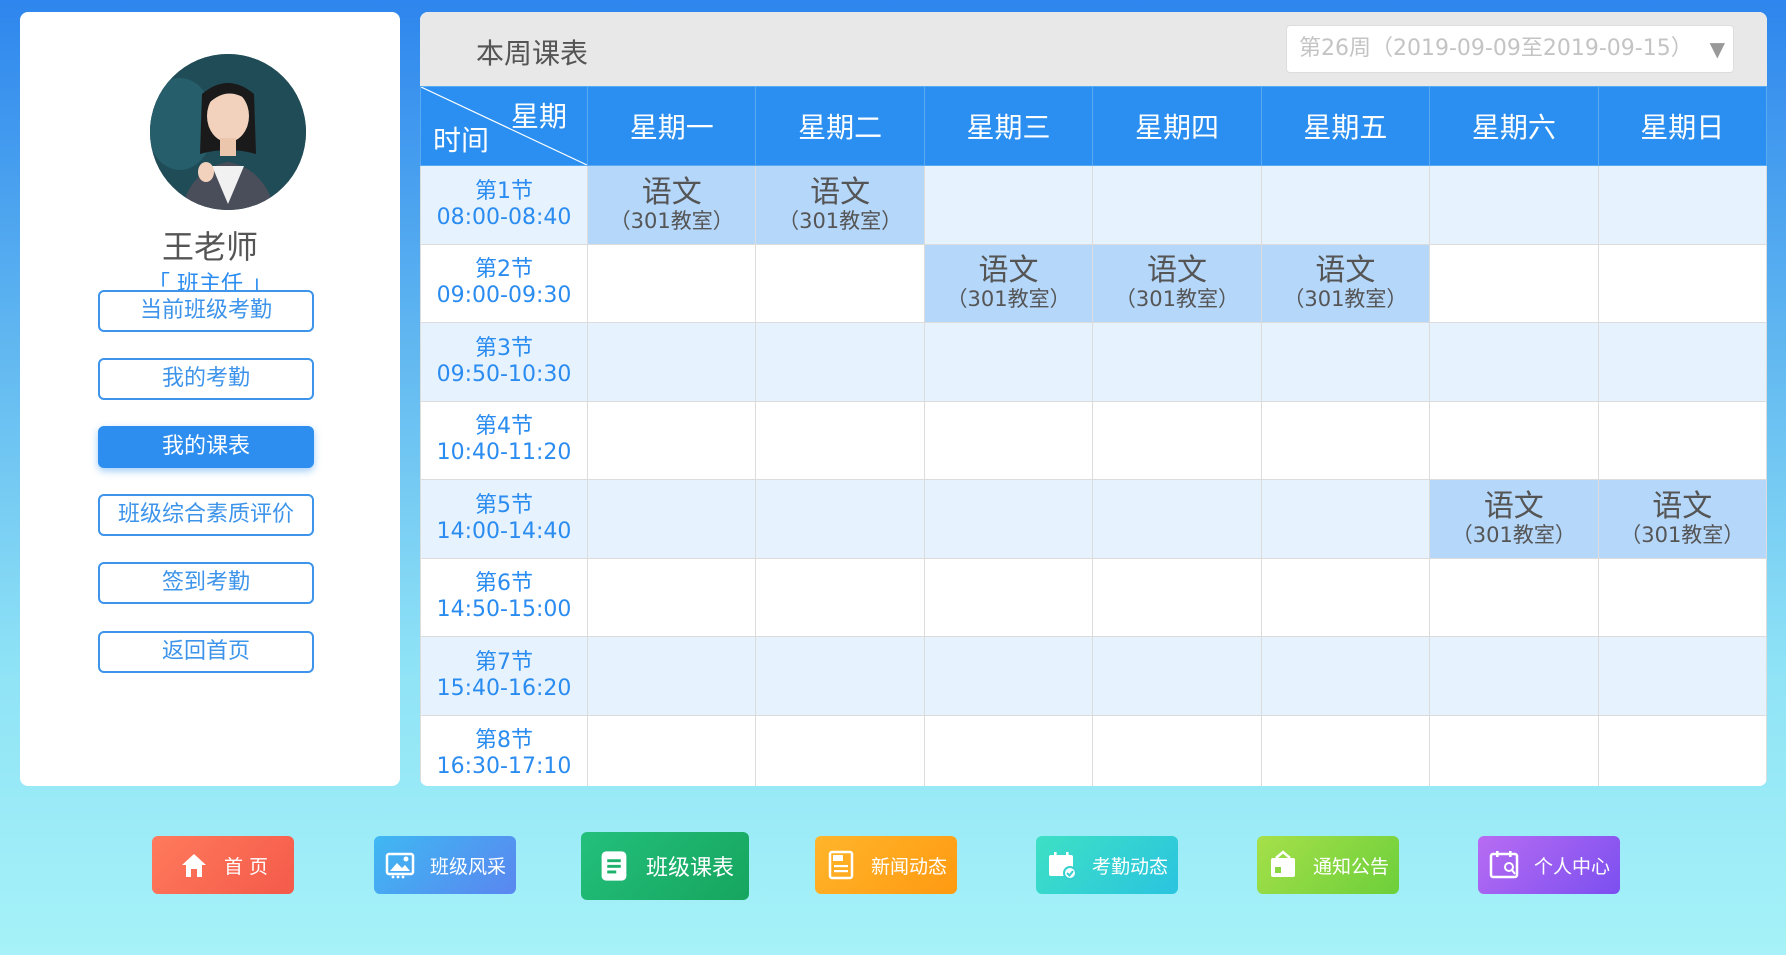 Image resolution: width=1786 pixels, height=955 pixels. Describe the element at coordinates (1510, 49) in the screenshot. I see `week-selector: 第26周（2019-09-09至2019-09-15） ▼` at that location.